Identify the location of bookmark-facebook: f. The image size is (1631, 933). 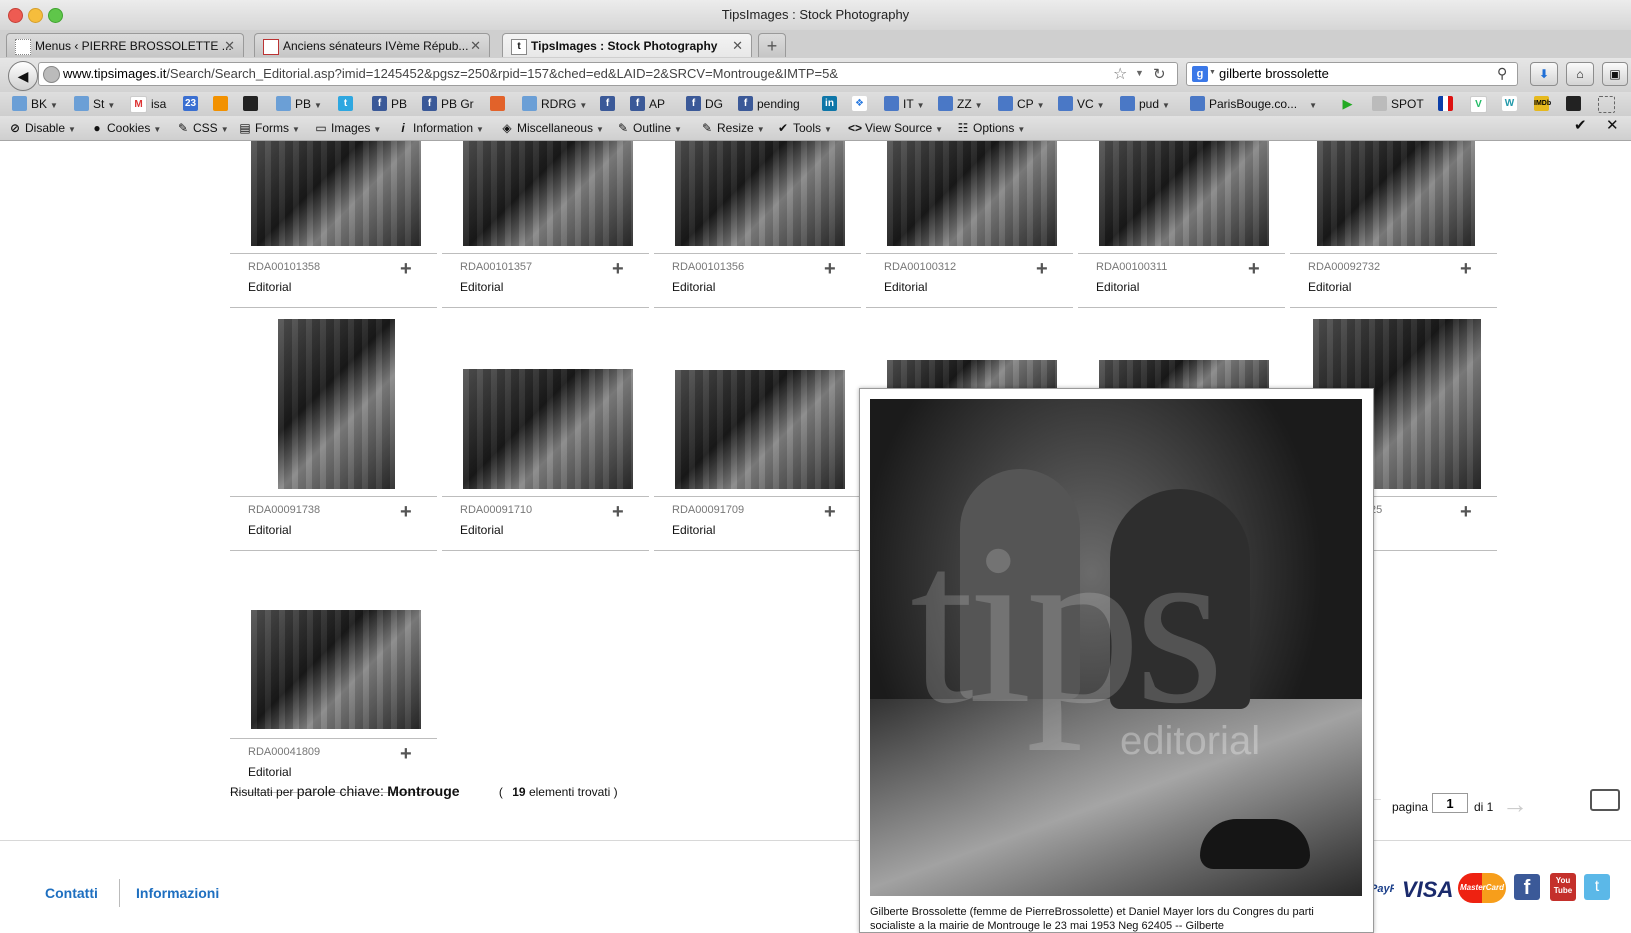
(609, 104).